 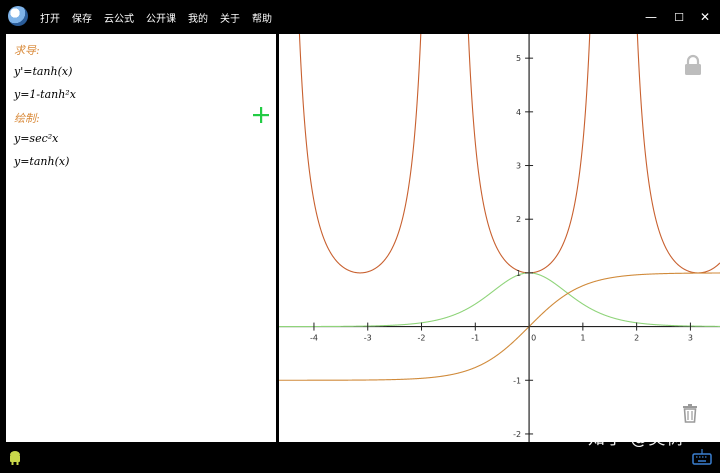 I want to click on plus-icon, so click(x=261, y=115).